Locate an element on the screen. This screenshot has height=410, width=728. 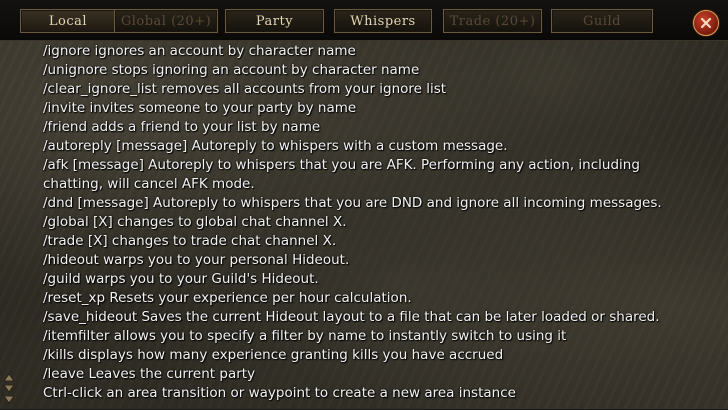
close-button is located at coordinates (706, 23).